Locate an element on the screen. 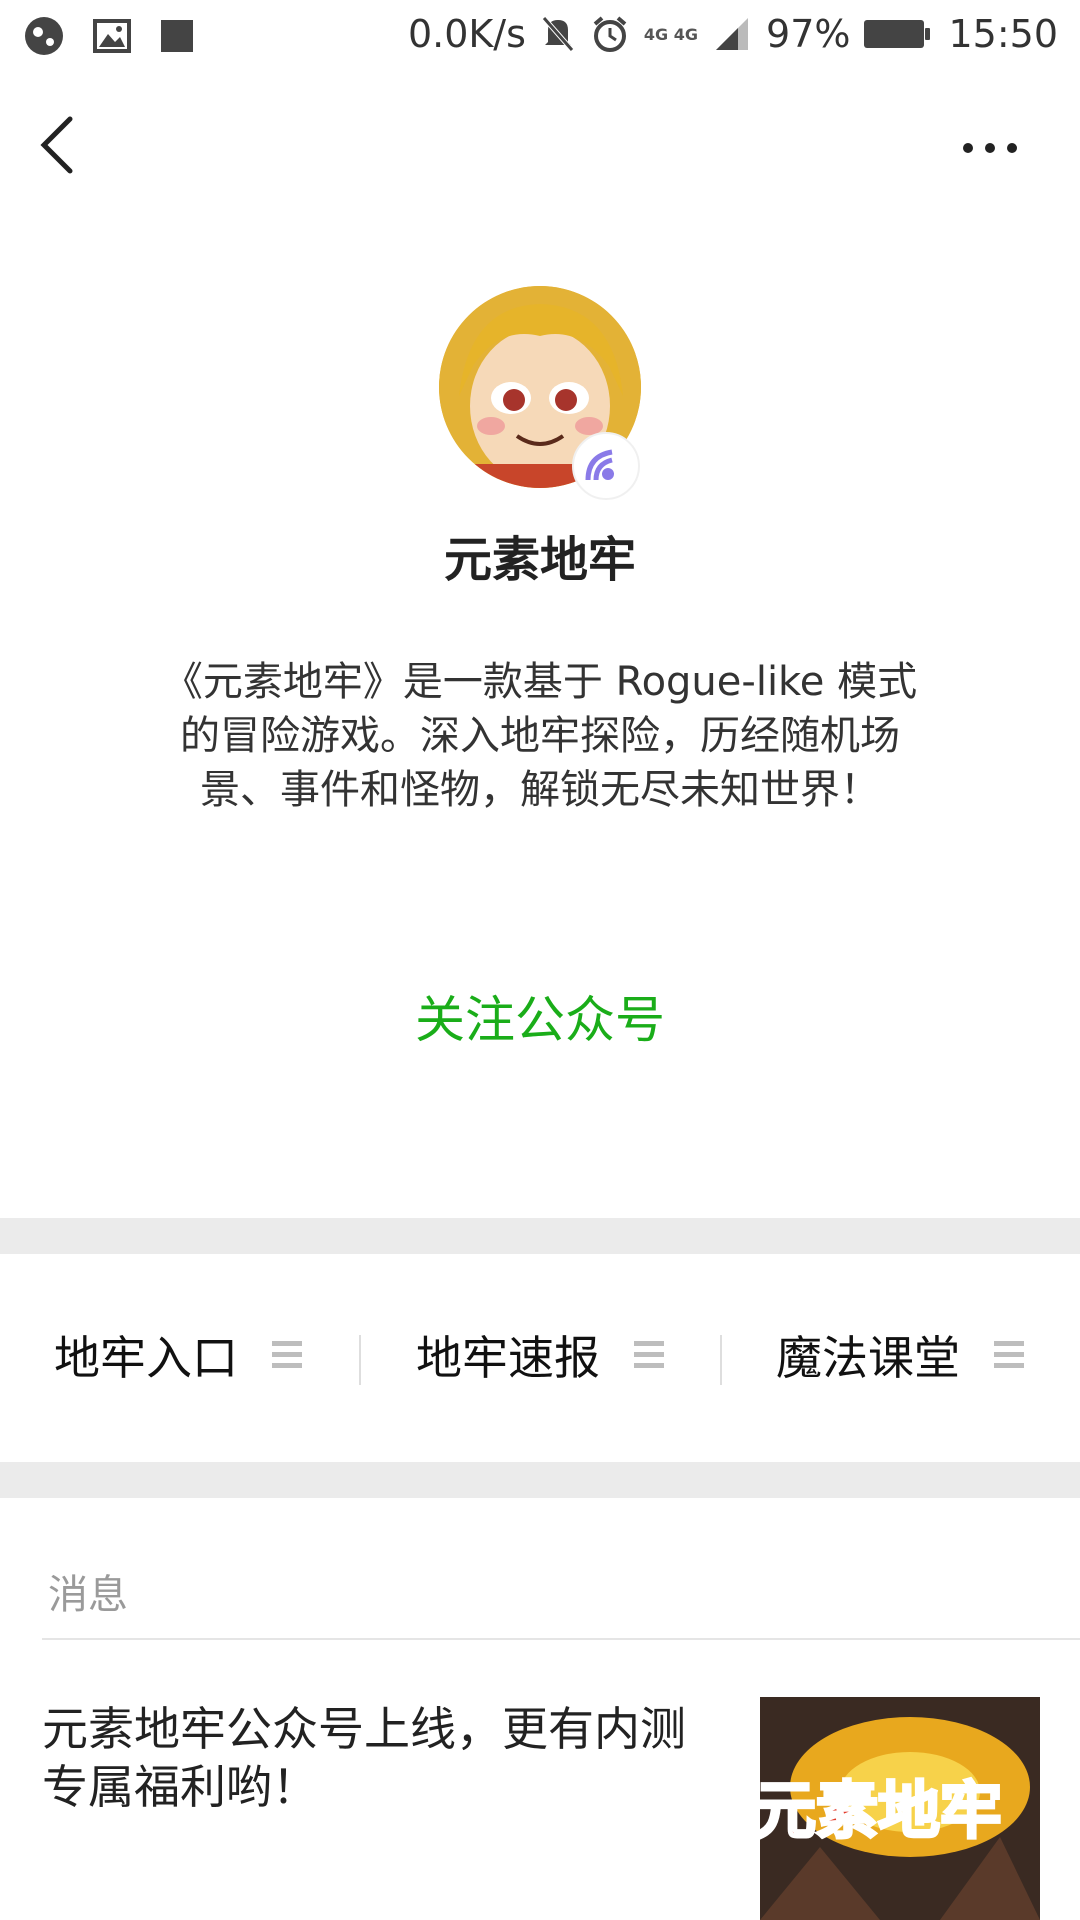 The width and height of the screenshot is (1080, 1920). network-type: 4G 4G is located at coordinates (671, 34).